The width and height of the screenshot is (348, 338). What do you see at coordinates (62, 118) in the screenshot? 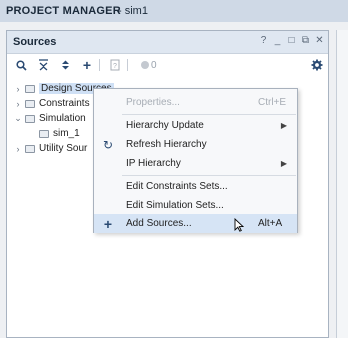
I see `tree-item-label: Simulation` at bounding box center [62, 118].